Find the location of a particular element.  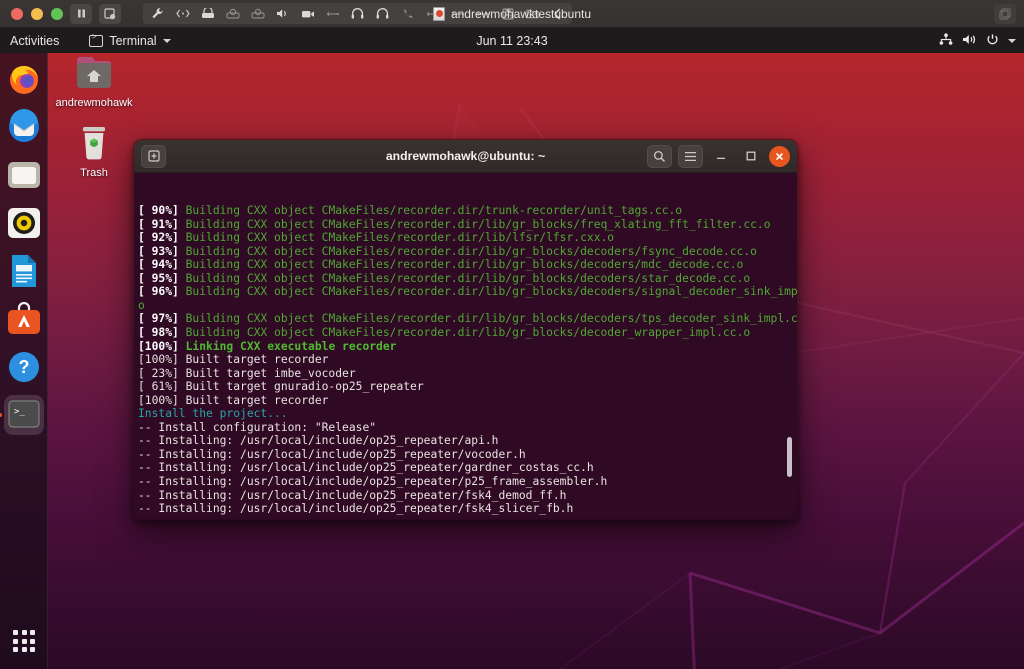

usb-icon is located at coordinates (332, 13).